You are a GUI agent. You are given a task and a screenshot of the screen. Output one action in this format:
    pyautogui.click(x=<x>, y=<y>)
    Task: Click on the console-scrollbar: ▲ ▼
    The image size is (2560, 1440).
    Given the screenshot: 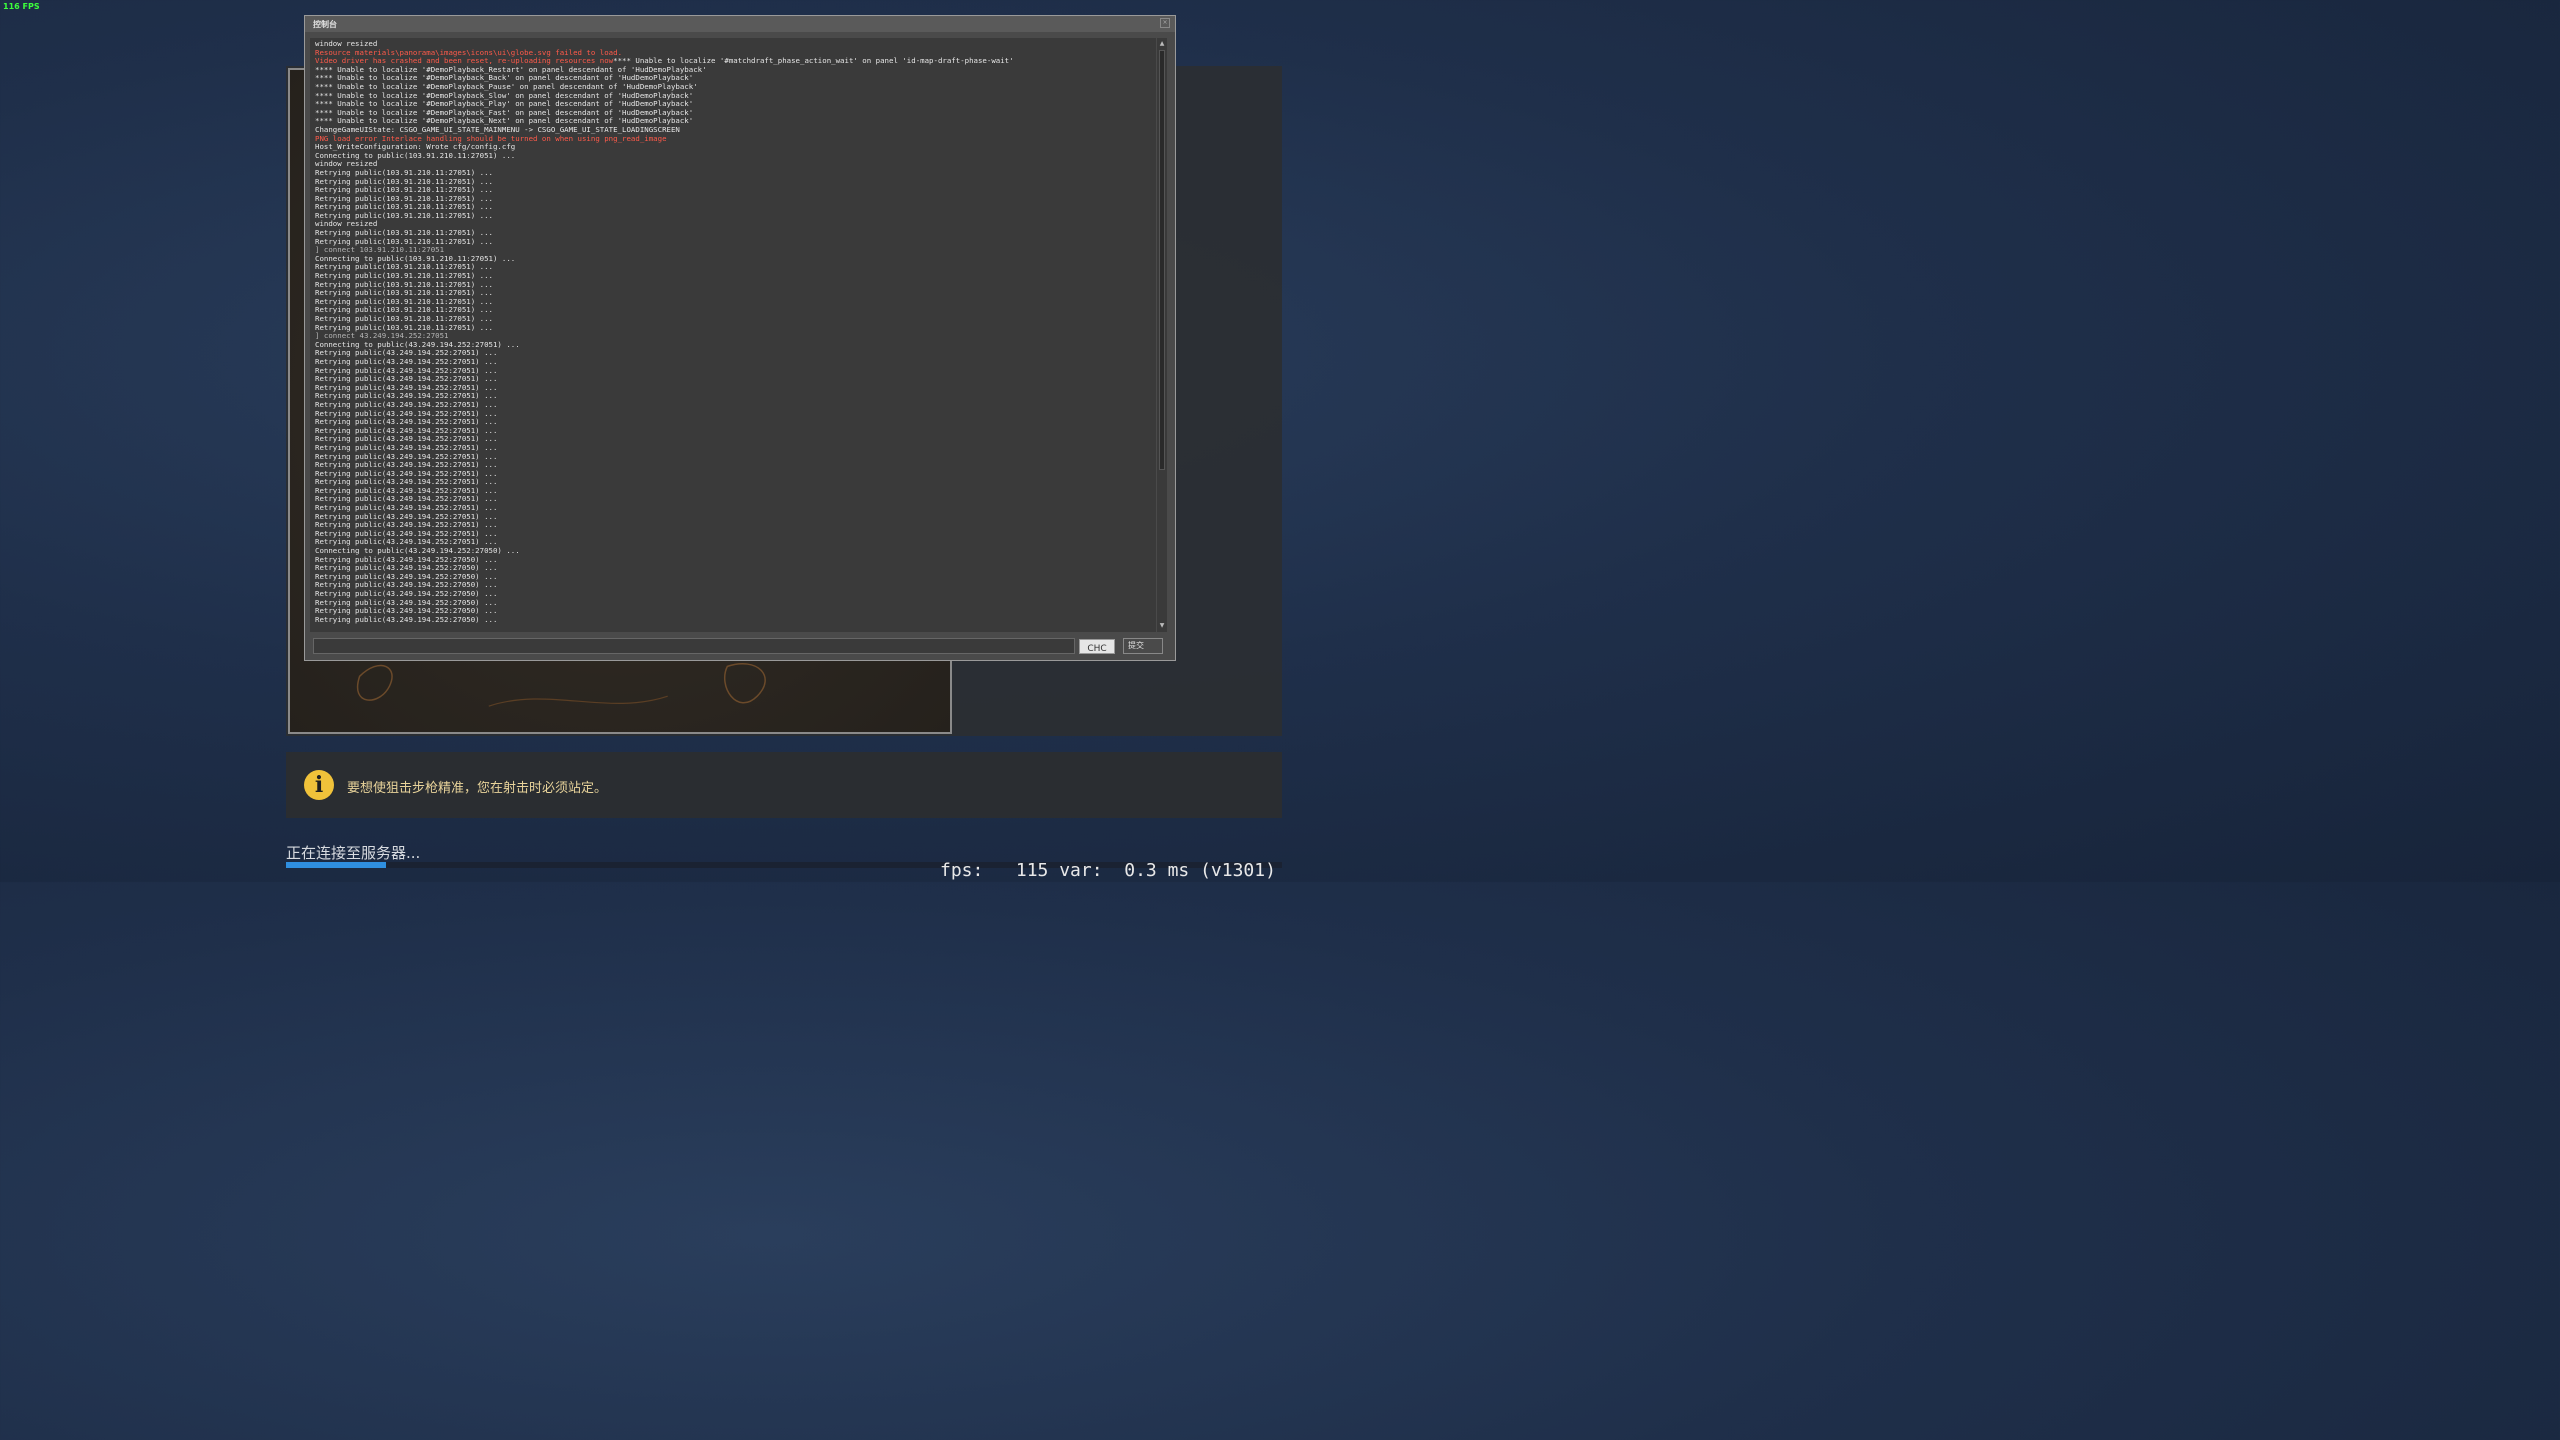 What is the action you would take?
    pyautogui.click(x=1162, y=335)
    